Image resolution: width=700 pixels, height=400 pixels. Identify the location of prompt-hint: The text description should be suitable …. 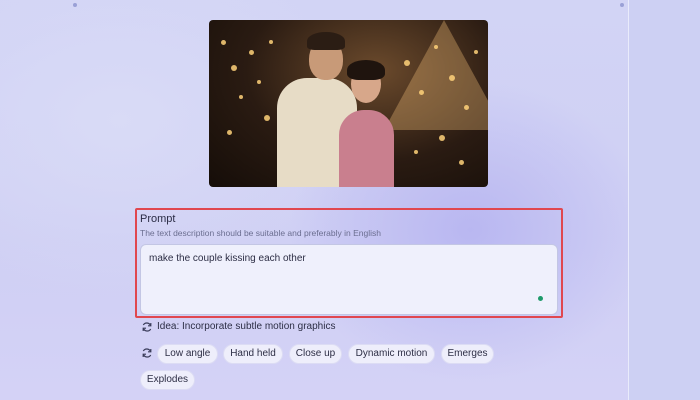
(260, 233).